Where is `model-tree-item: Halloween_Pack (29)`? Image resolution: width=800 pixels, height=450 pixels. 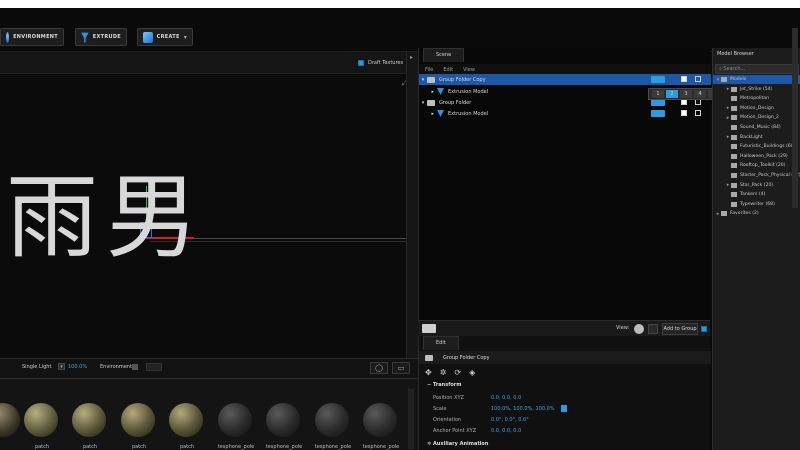
model-tree-item: Halloween_Pack (29) is located at coordinates (756, 156).